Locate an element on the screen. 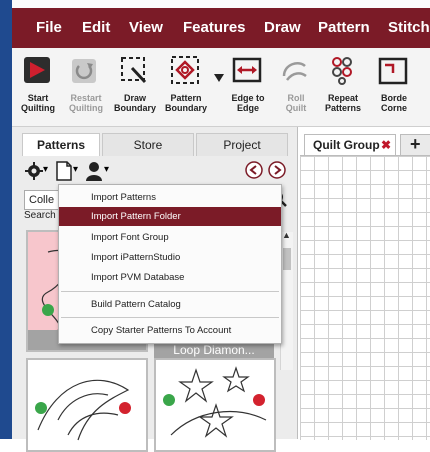 The width and height of the screenshot is (430, 452). title-strip is located at coordinates (221, 4).